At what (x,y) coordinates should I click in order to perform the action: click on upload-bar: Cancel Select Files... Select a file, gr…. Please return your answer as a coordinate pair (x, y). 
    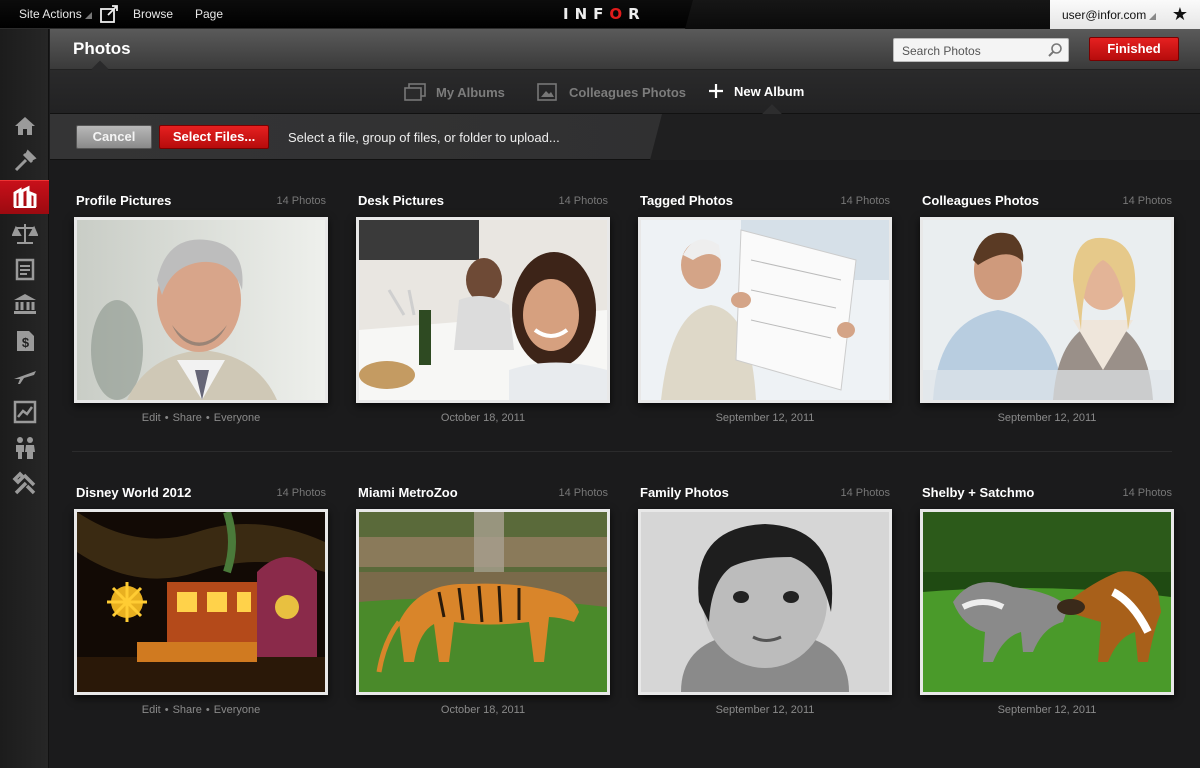
    Looking at the image, I should click on (625, 137).